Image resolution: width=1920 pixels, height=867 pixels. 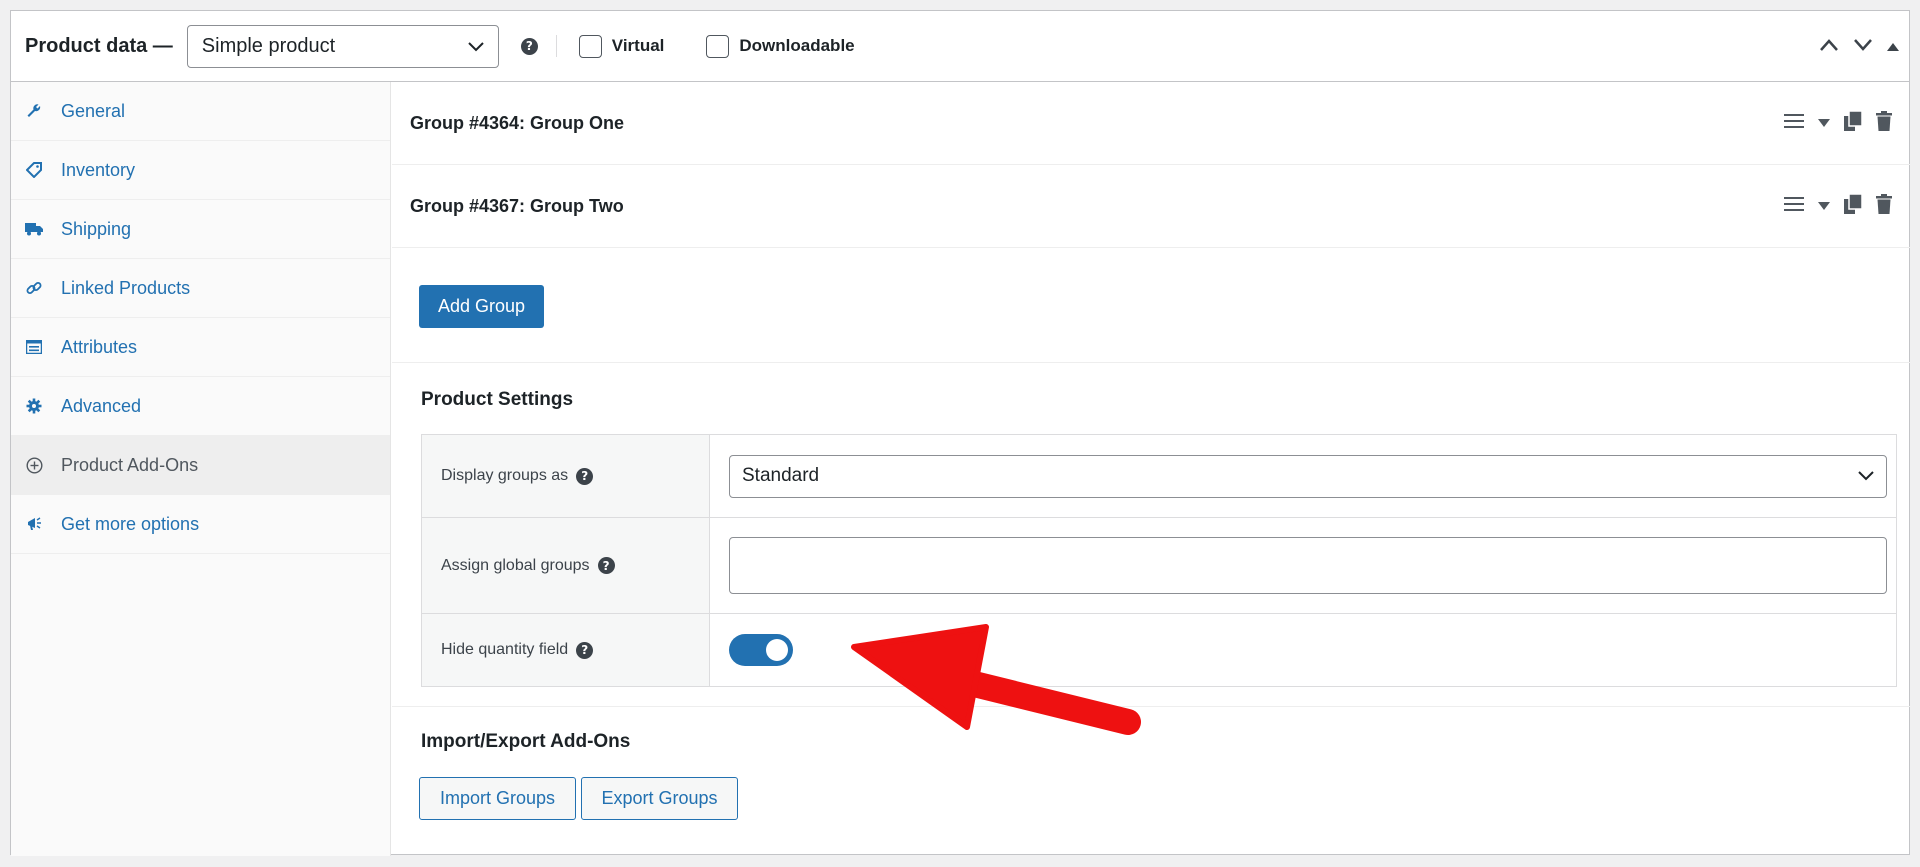 What do you see at coordinates (130, 464) in the screenshot?
I see `tab-label: Product Add-Ons` at bounding box center [130, 464].